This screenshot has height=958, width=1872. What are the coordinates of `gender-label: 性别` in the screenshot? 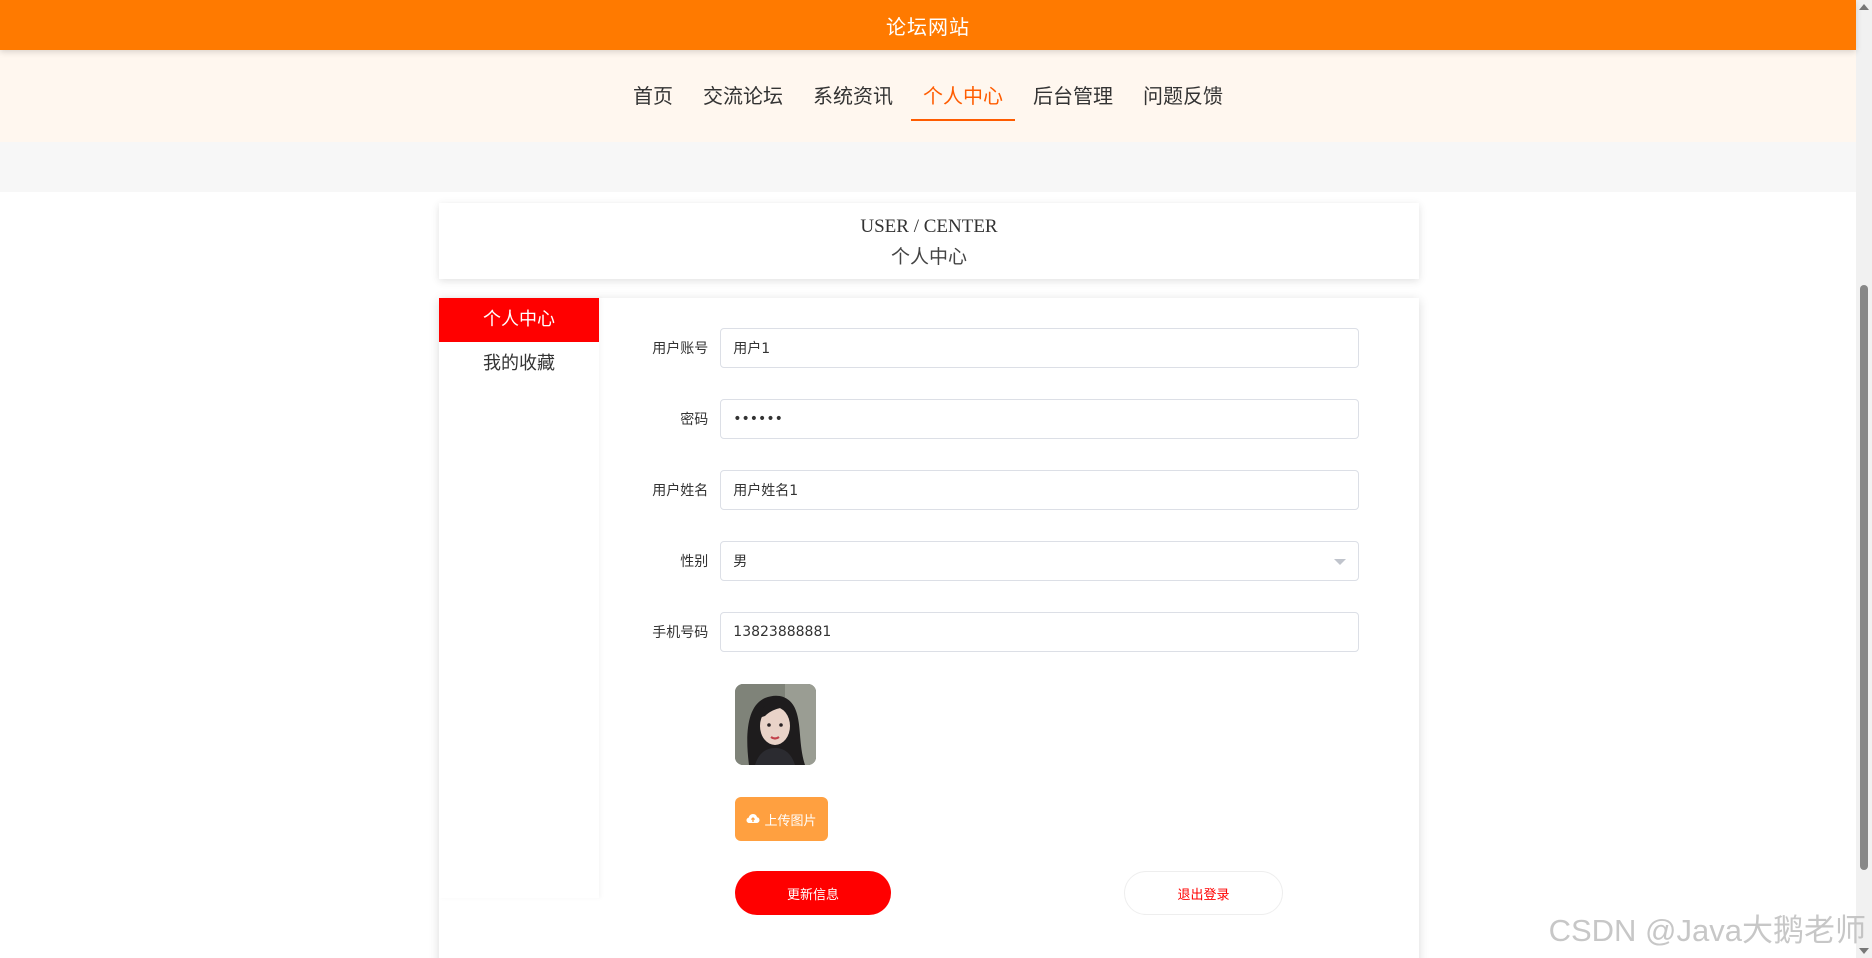 It's located at (694, 562).